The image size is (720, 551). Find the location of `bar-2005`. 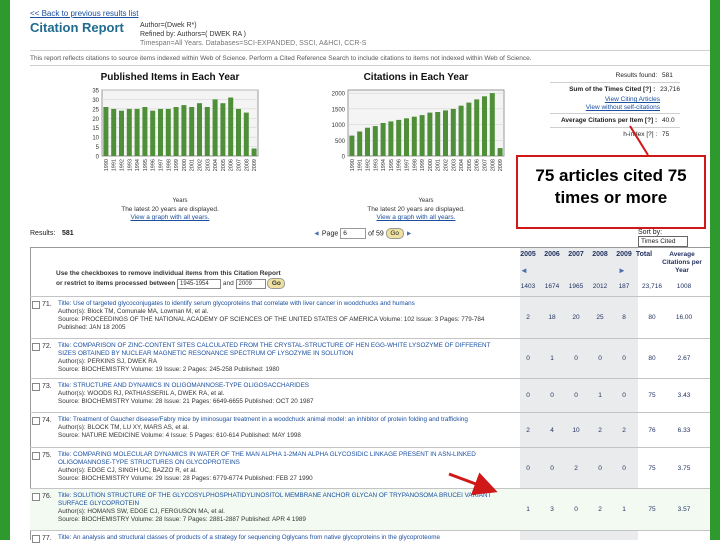

bar-2005 is located at coordinates (469, 129).